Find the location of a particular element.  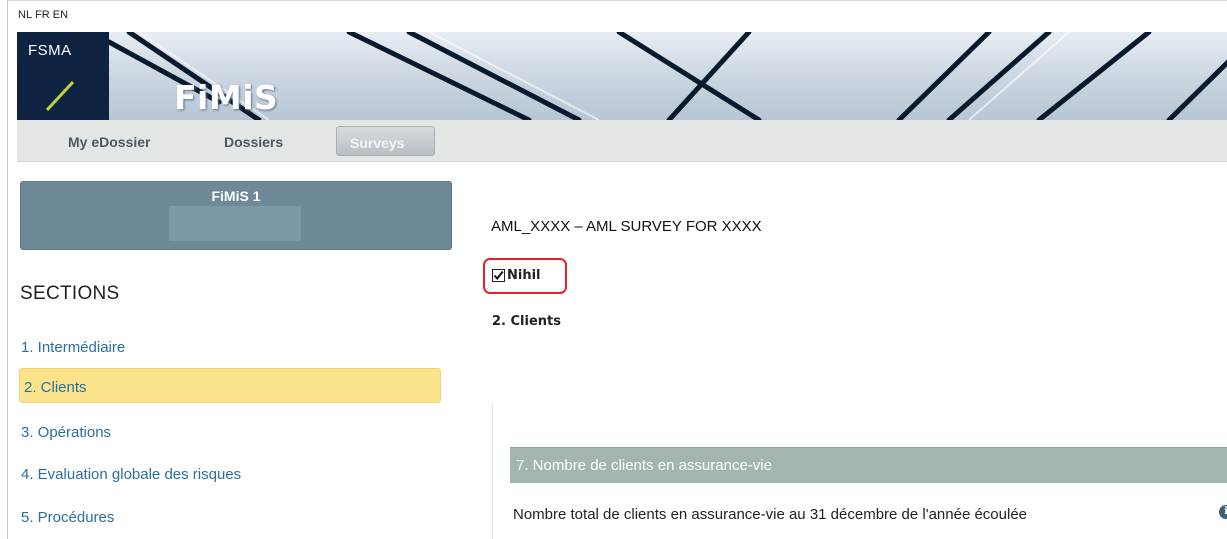

lang-en: EN is located at coordinates (60, 15).